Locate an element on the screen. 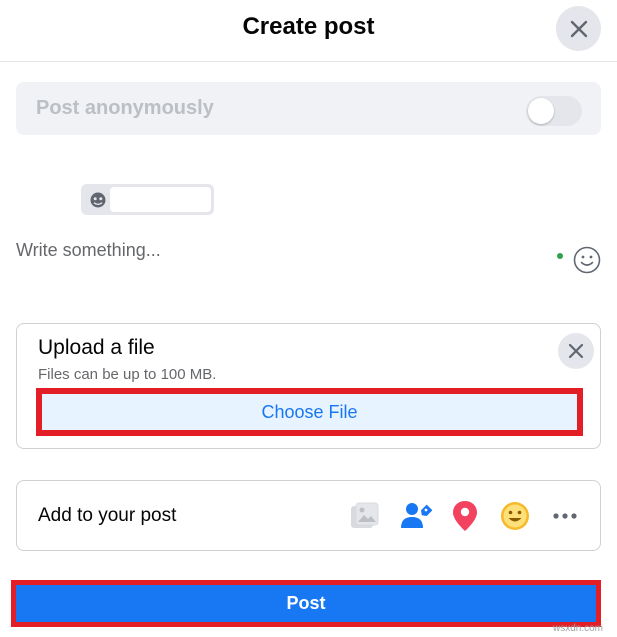 The height and width of the screenshot is (637, 617). dialog-title: Create post is located at coordinates (308, 26).